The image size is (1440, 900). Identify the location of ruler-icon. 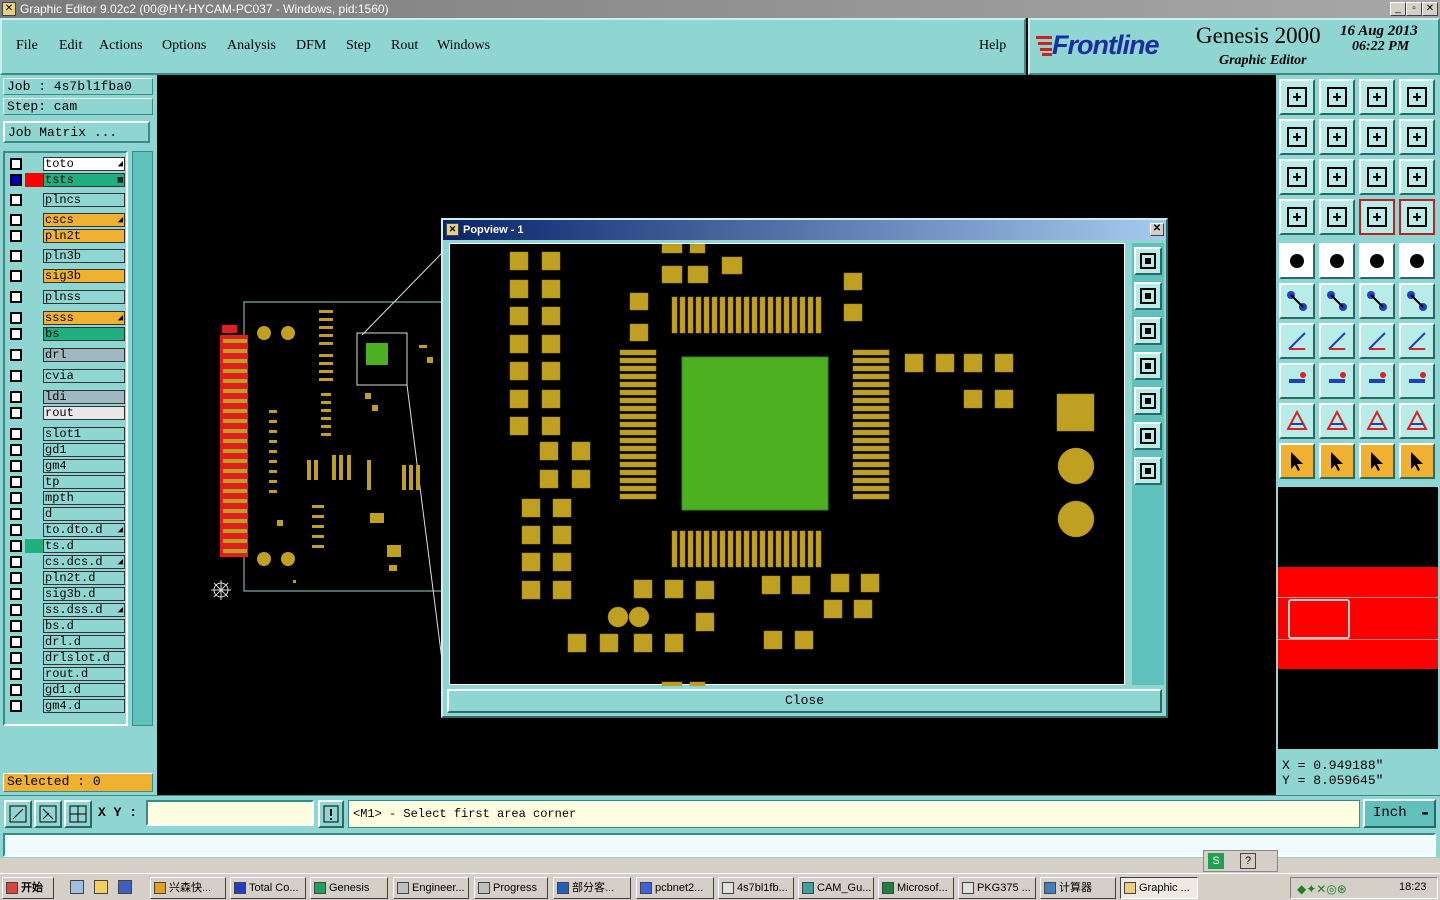
(1377, 261).